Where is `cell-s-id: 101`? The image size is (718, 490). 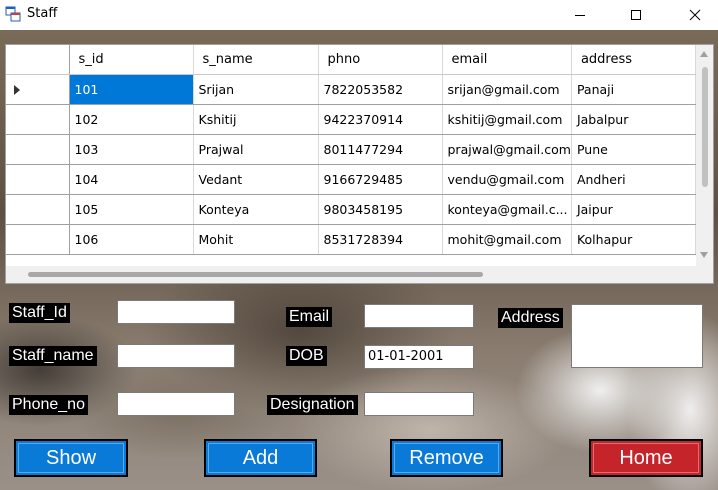
cell-s-id: 101 is located at coordinates (131, 89).